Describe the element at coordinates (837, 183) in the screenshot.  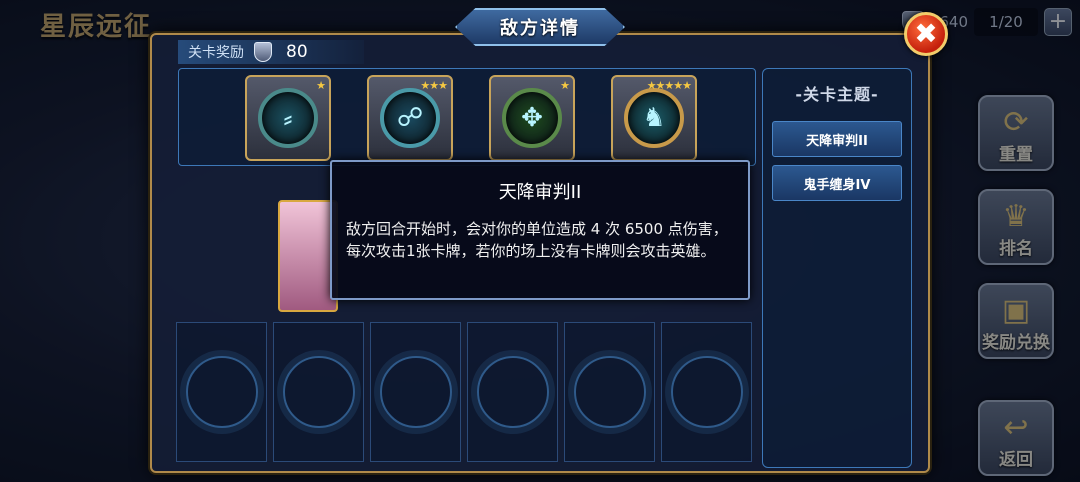
I see `topic-item: 鬼手缠身IV` at that location.